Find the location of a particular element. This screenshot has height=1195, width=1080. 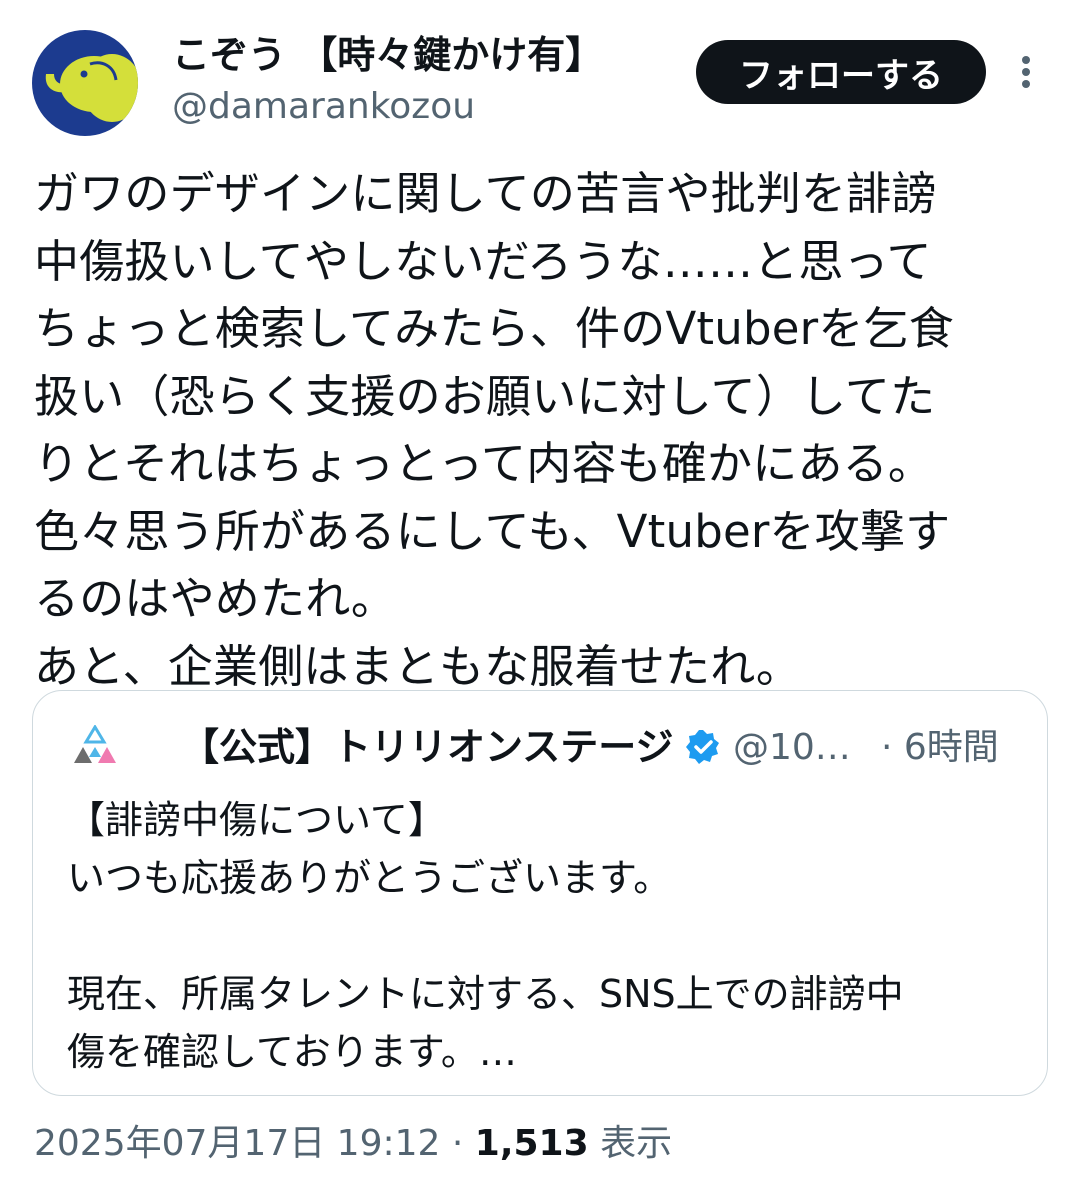

quoted-text-line is located at coordinates (542, 936).